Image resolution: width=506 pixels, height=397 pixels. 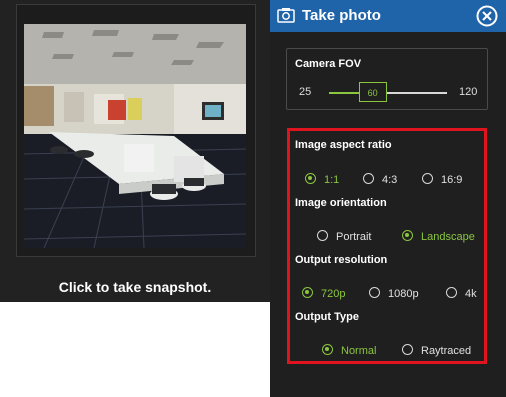 I want to click on aspect-ratio-title: Image aspect ratio, so click(x=343, y=145).